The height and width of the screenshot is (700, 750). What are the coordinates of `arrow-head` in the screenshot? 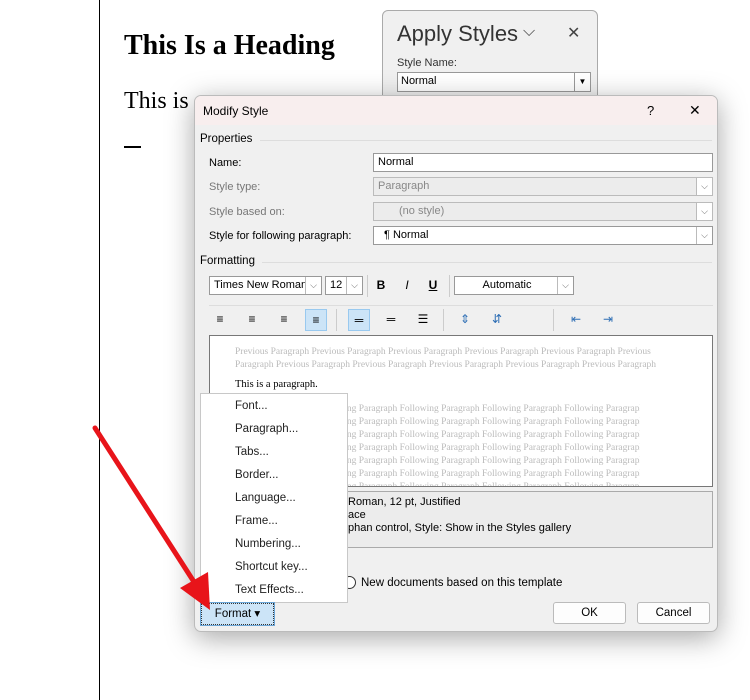 It's located at (195, 591).